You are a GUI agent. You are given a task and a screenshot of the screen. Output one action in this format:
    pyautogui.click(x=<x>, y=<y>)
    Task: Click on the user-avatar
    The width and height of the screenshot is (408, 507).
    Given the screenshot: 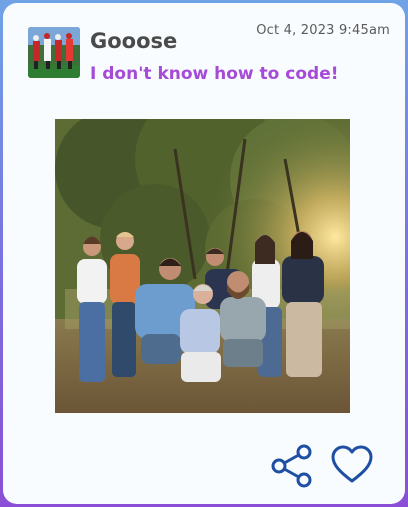 What is the action you would take?
    pyautogui.click(x=54, y=52)
    